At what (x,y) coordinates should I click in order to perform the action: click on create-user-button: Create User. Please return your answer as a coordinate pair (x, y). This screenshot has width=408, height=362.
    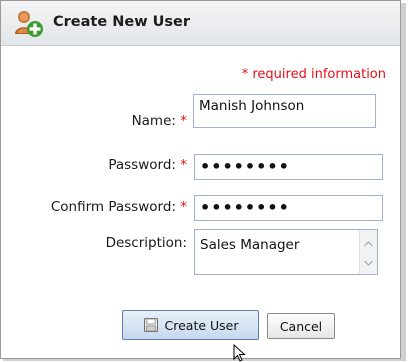
    Looking at the image, I should click on (190, 325).